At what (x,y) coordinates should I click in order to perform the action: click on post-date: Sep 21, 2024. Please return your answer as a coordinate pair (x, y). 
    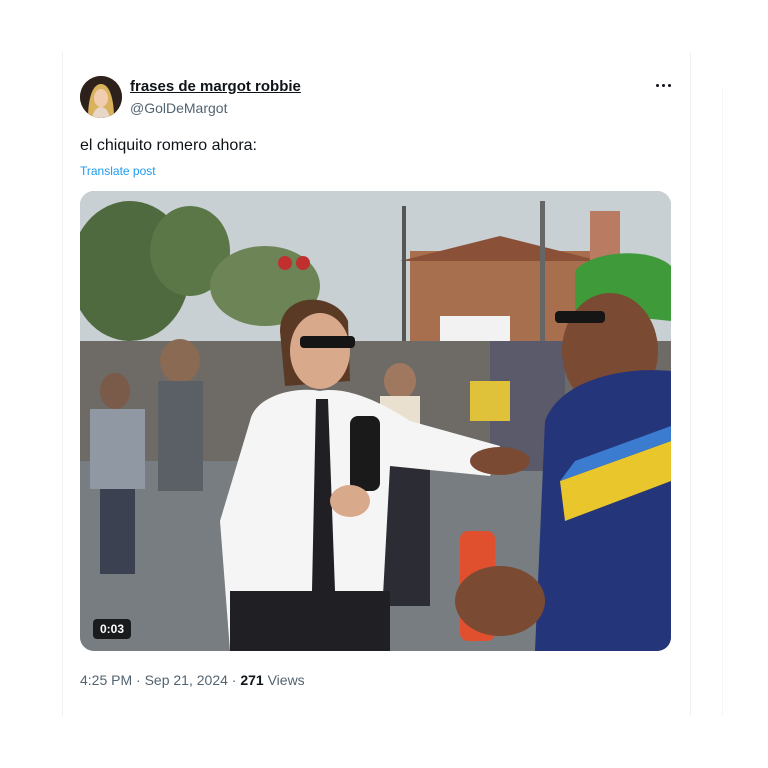
    Looking at the image, I should click on (186, 680).